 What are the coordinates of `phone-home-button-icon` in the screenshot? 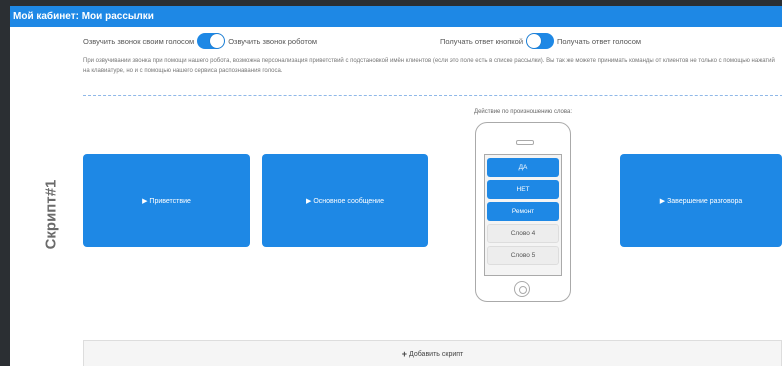 It's located at (522, 289).